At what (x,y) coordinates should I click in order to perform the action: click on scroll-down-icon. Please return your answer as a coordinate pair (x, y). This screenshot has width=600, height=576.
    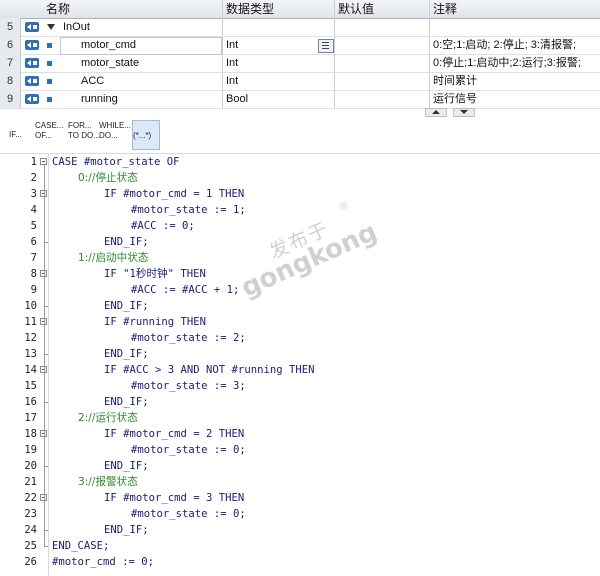
    Looking at the image, I should click on (464, 112).